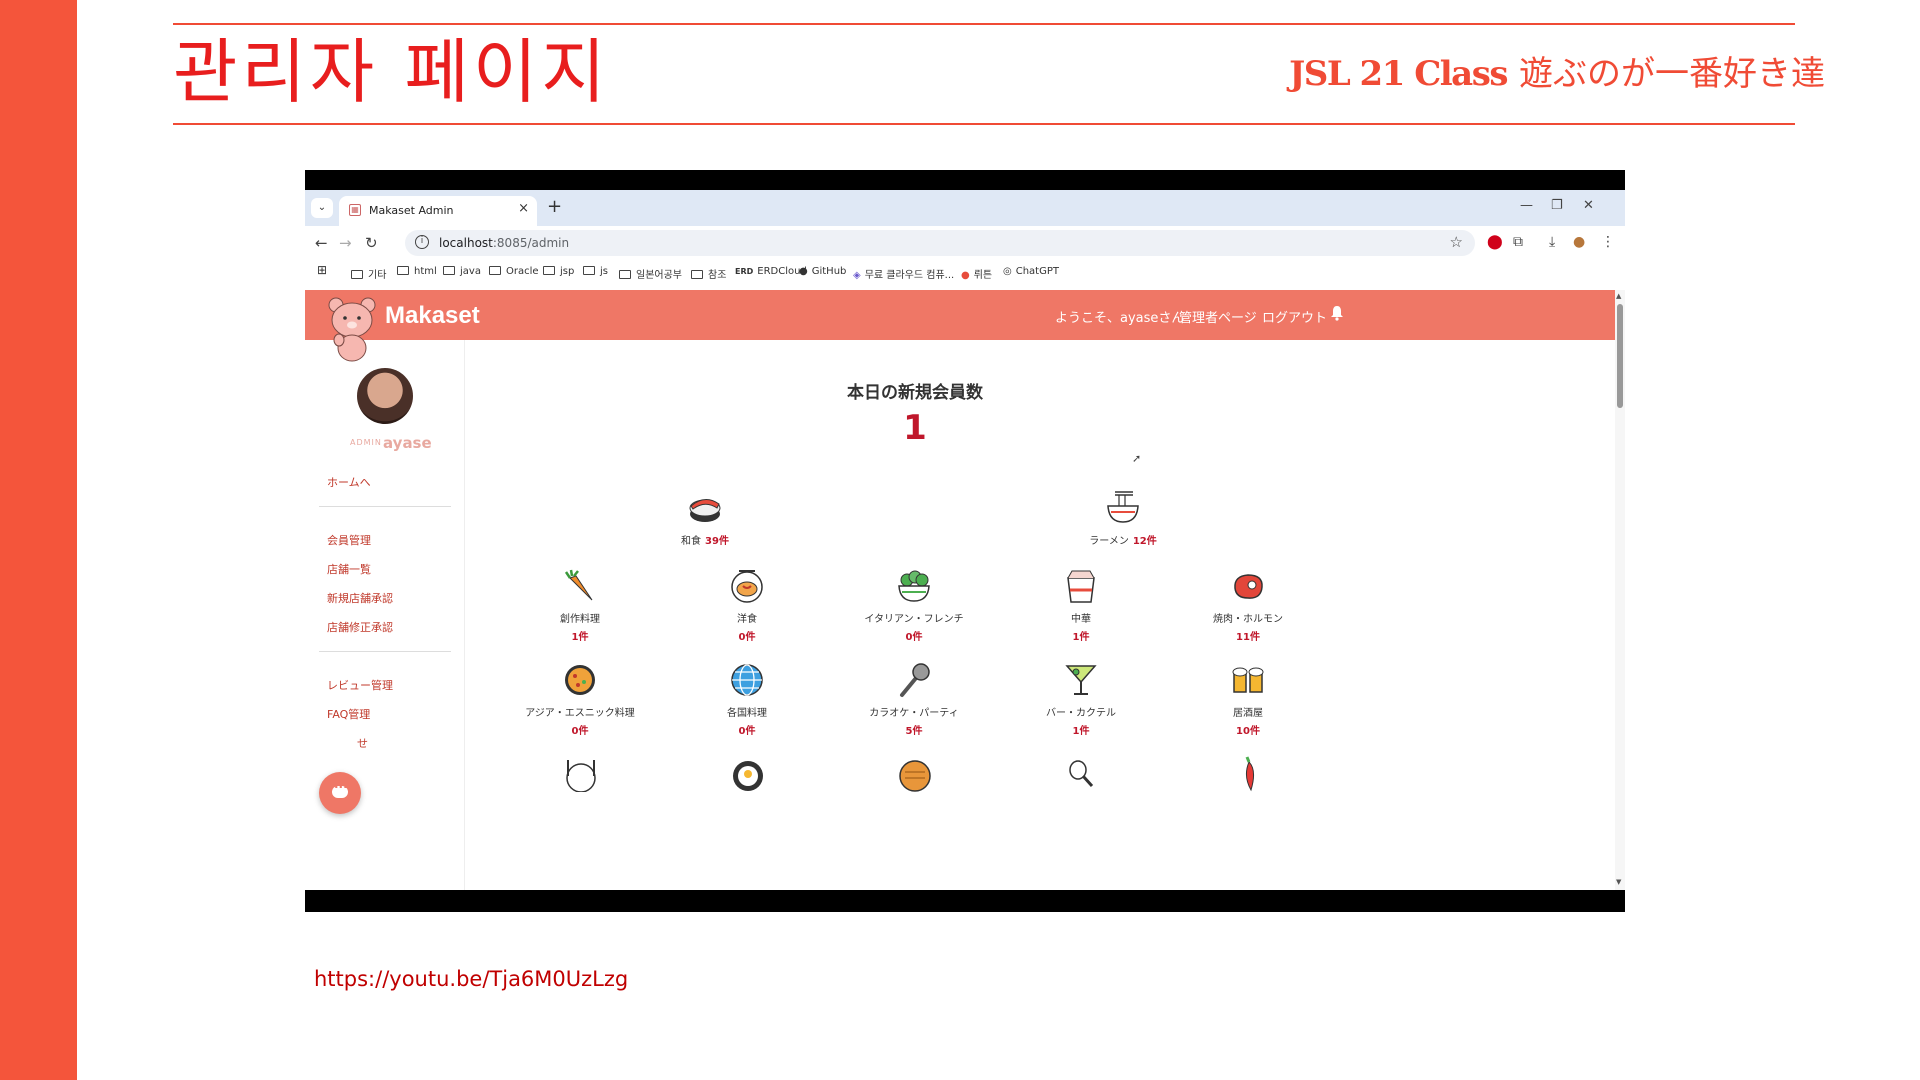 The width and height of the screenshot is (1920, 1080). I want to click on bookmark-folder: jsp, so click(558, 271).